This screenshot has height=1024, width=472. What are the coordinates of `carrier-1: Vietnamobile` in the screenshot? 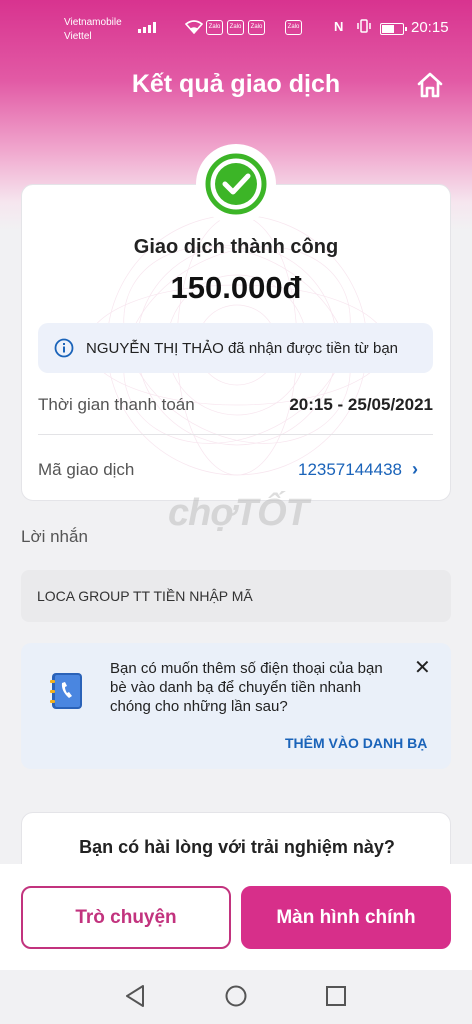 It's located at (93, 22).